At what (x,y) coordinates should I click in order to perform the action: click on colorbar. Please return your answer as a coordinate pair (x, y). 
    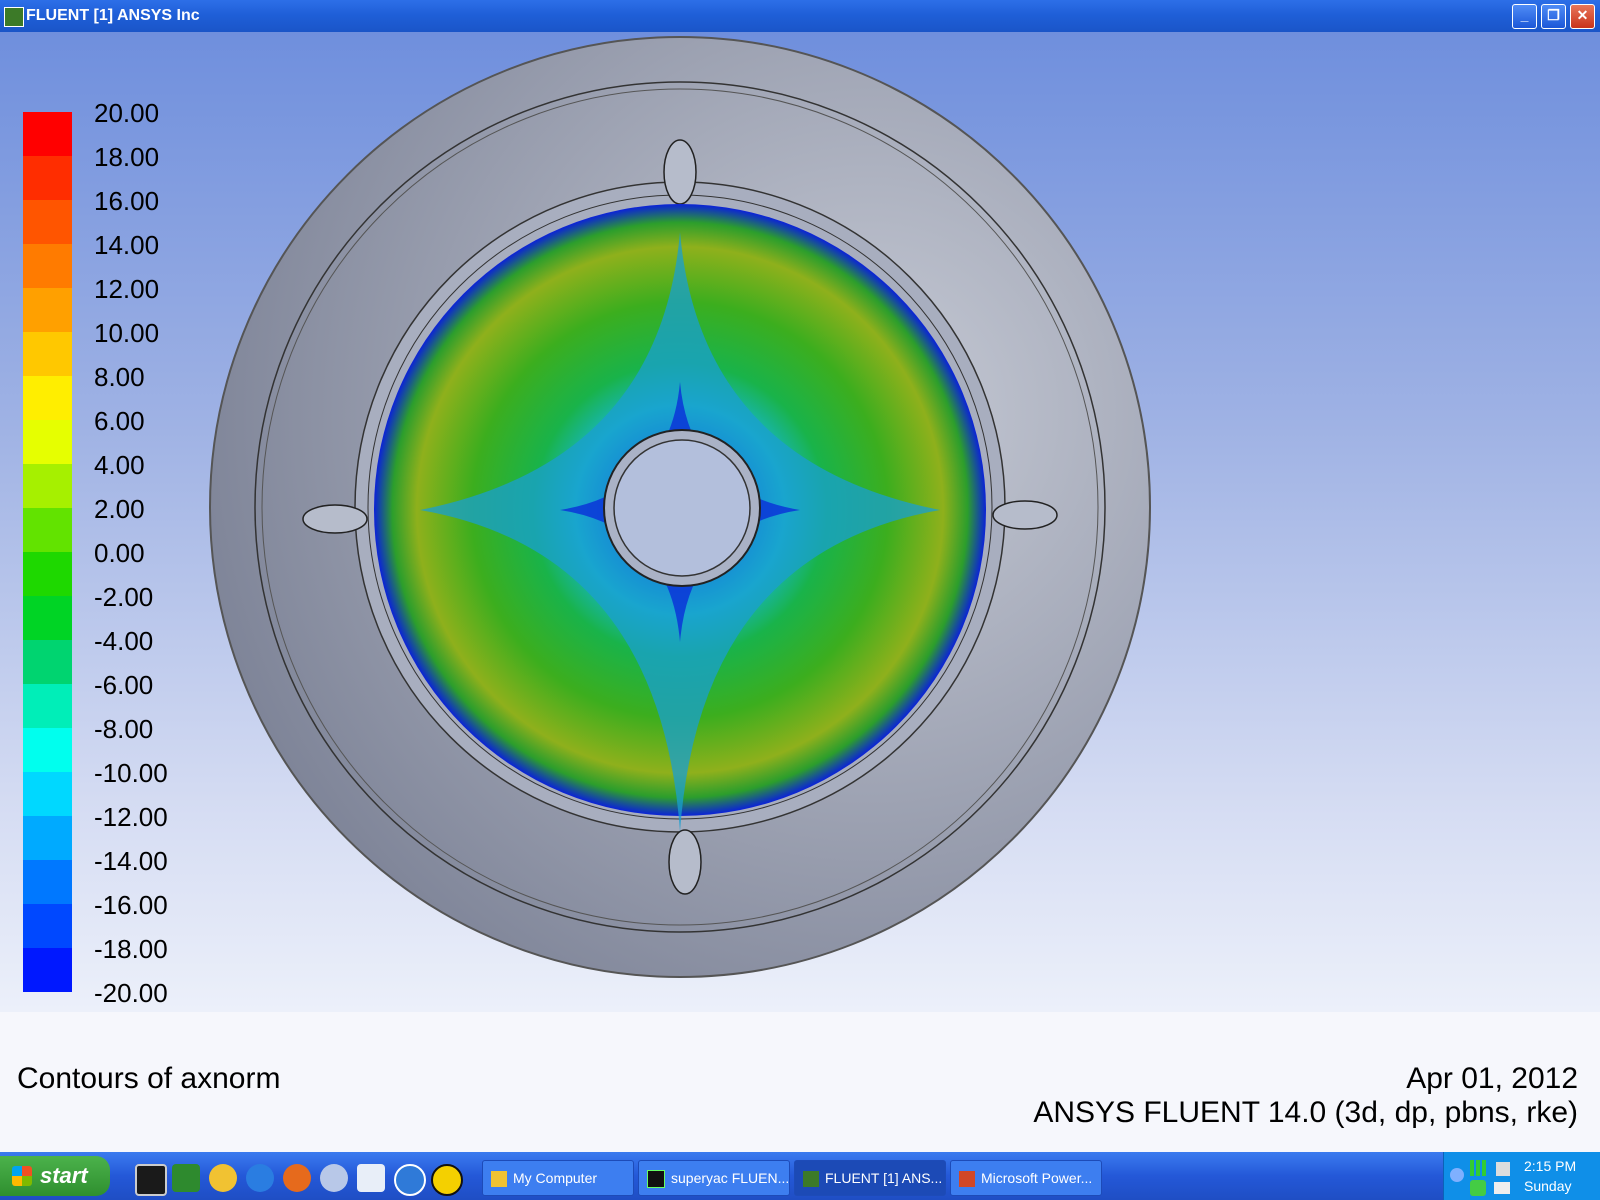
    Looking at the image, I should click on (47, 552).